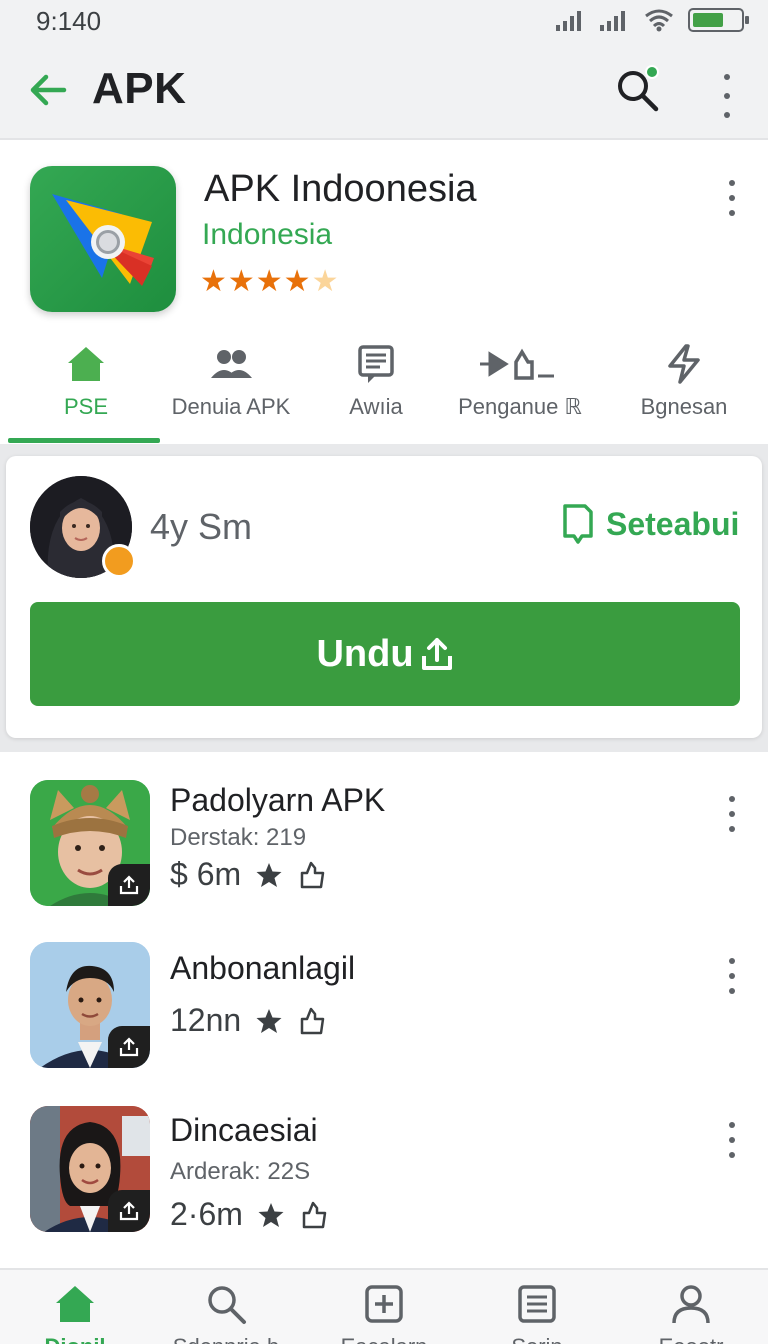 This screenshot has height=1344, width=768. What do you see at coordinates (267, 235) in the screenshot?
I see `app-developer: Indonesia` at bounding box center [267, 235].